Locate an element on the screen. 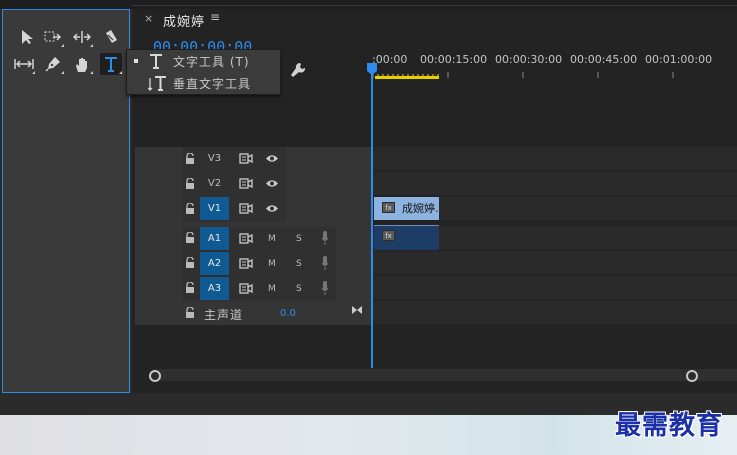 The width and height of the screenshot is (737, 455). vertical-type-icon is located at coordinates (158, 83).